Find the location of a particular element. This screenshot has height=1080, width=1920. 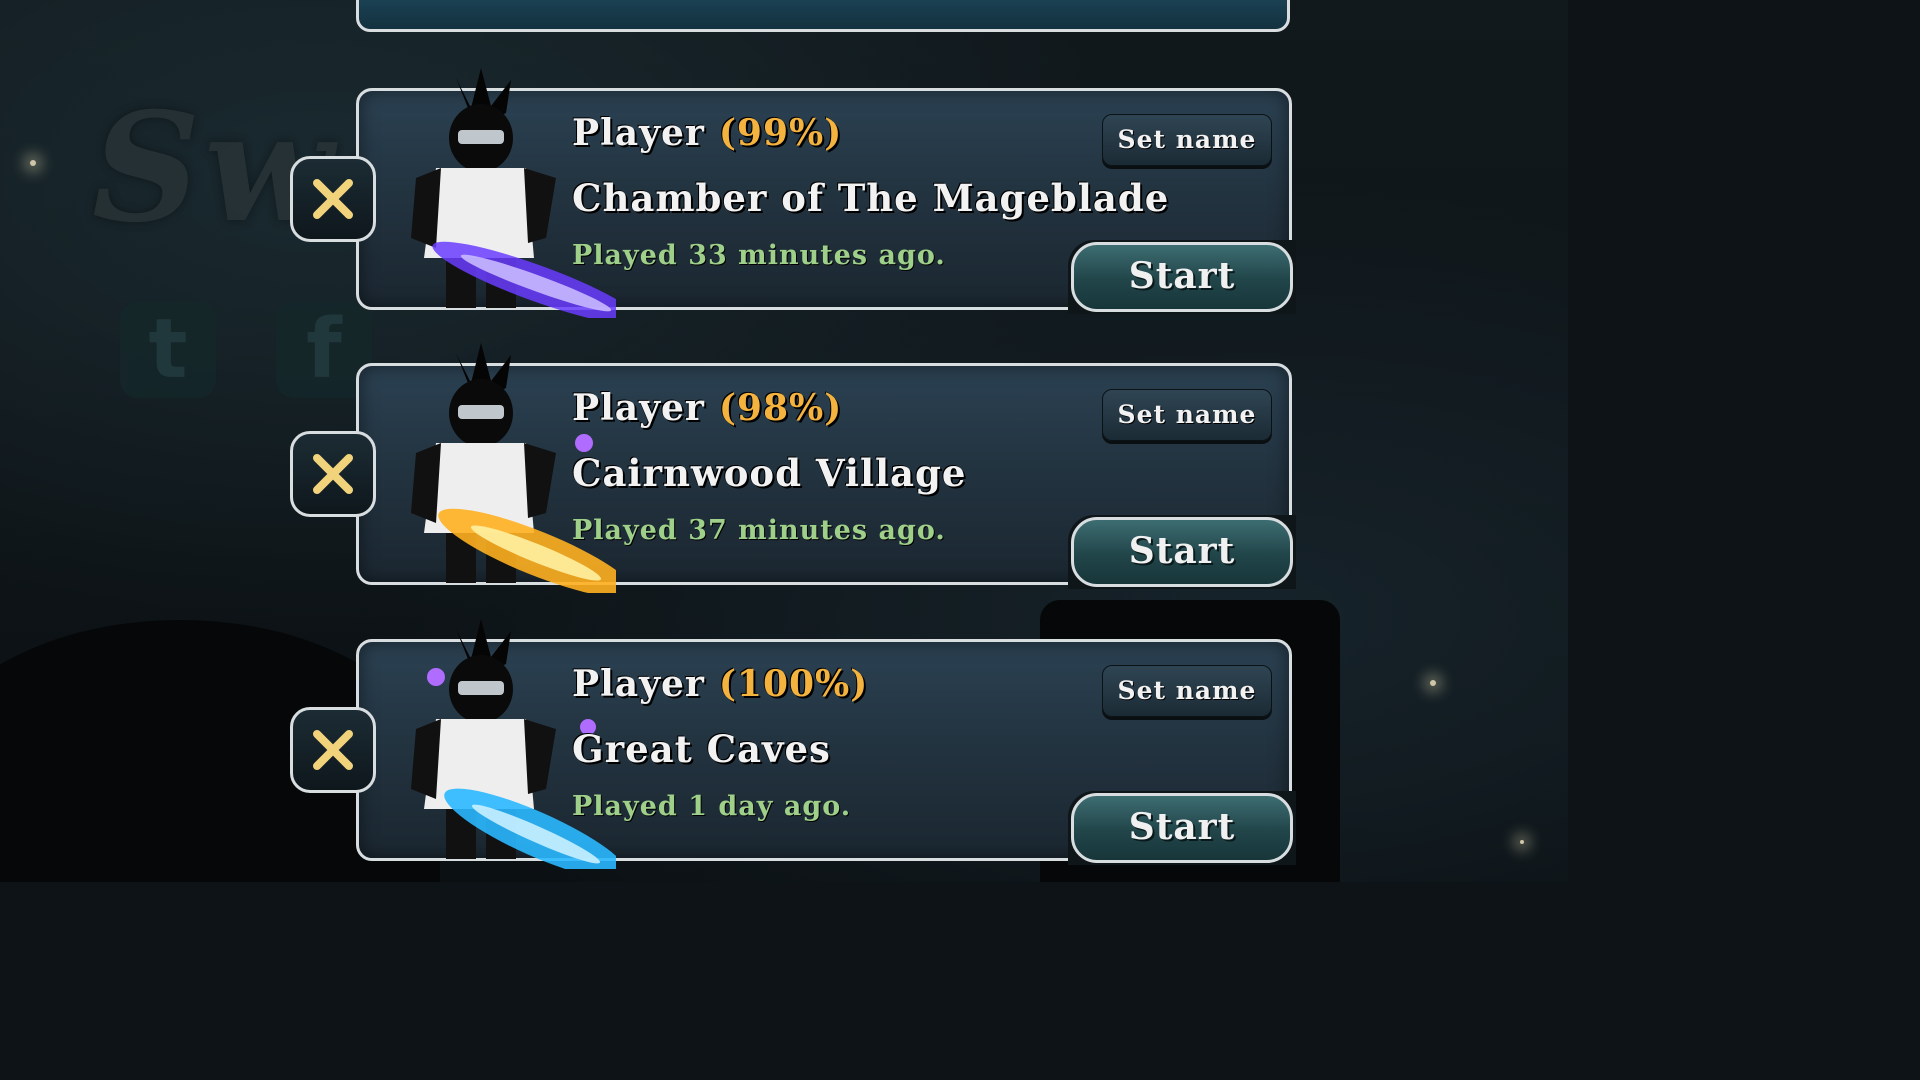

player-name: Player (98%) is located at coordinates (707, 408).